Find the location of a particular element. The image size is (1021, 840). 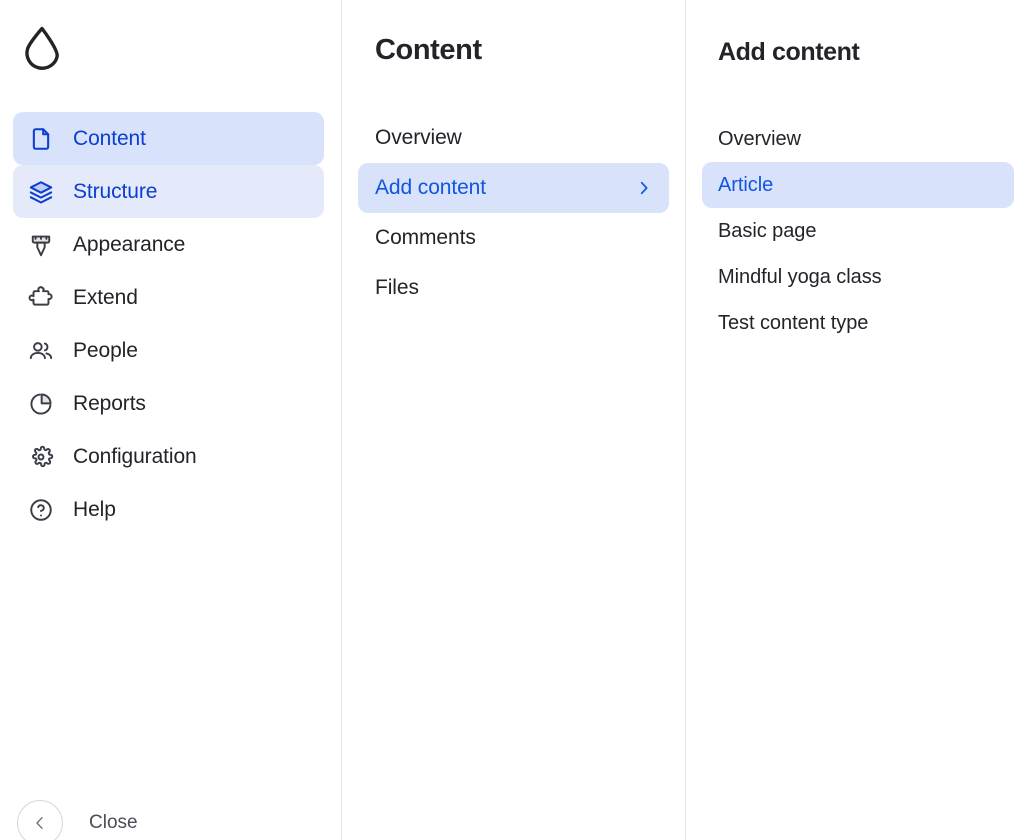

panel-item-test-content-type: Test content type is located at coordinates (858, 323).